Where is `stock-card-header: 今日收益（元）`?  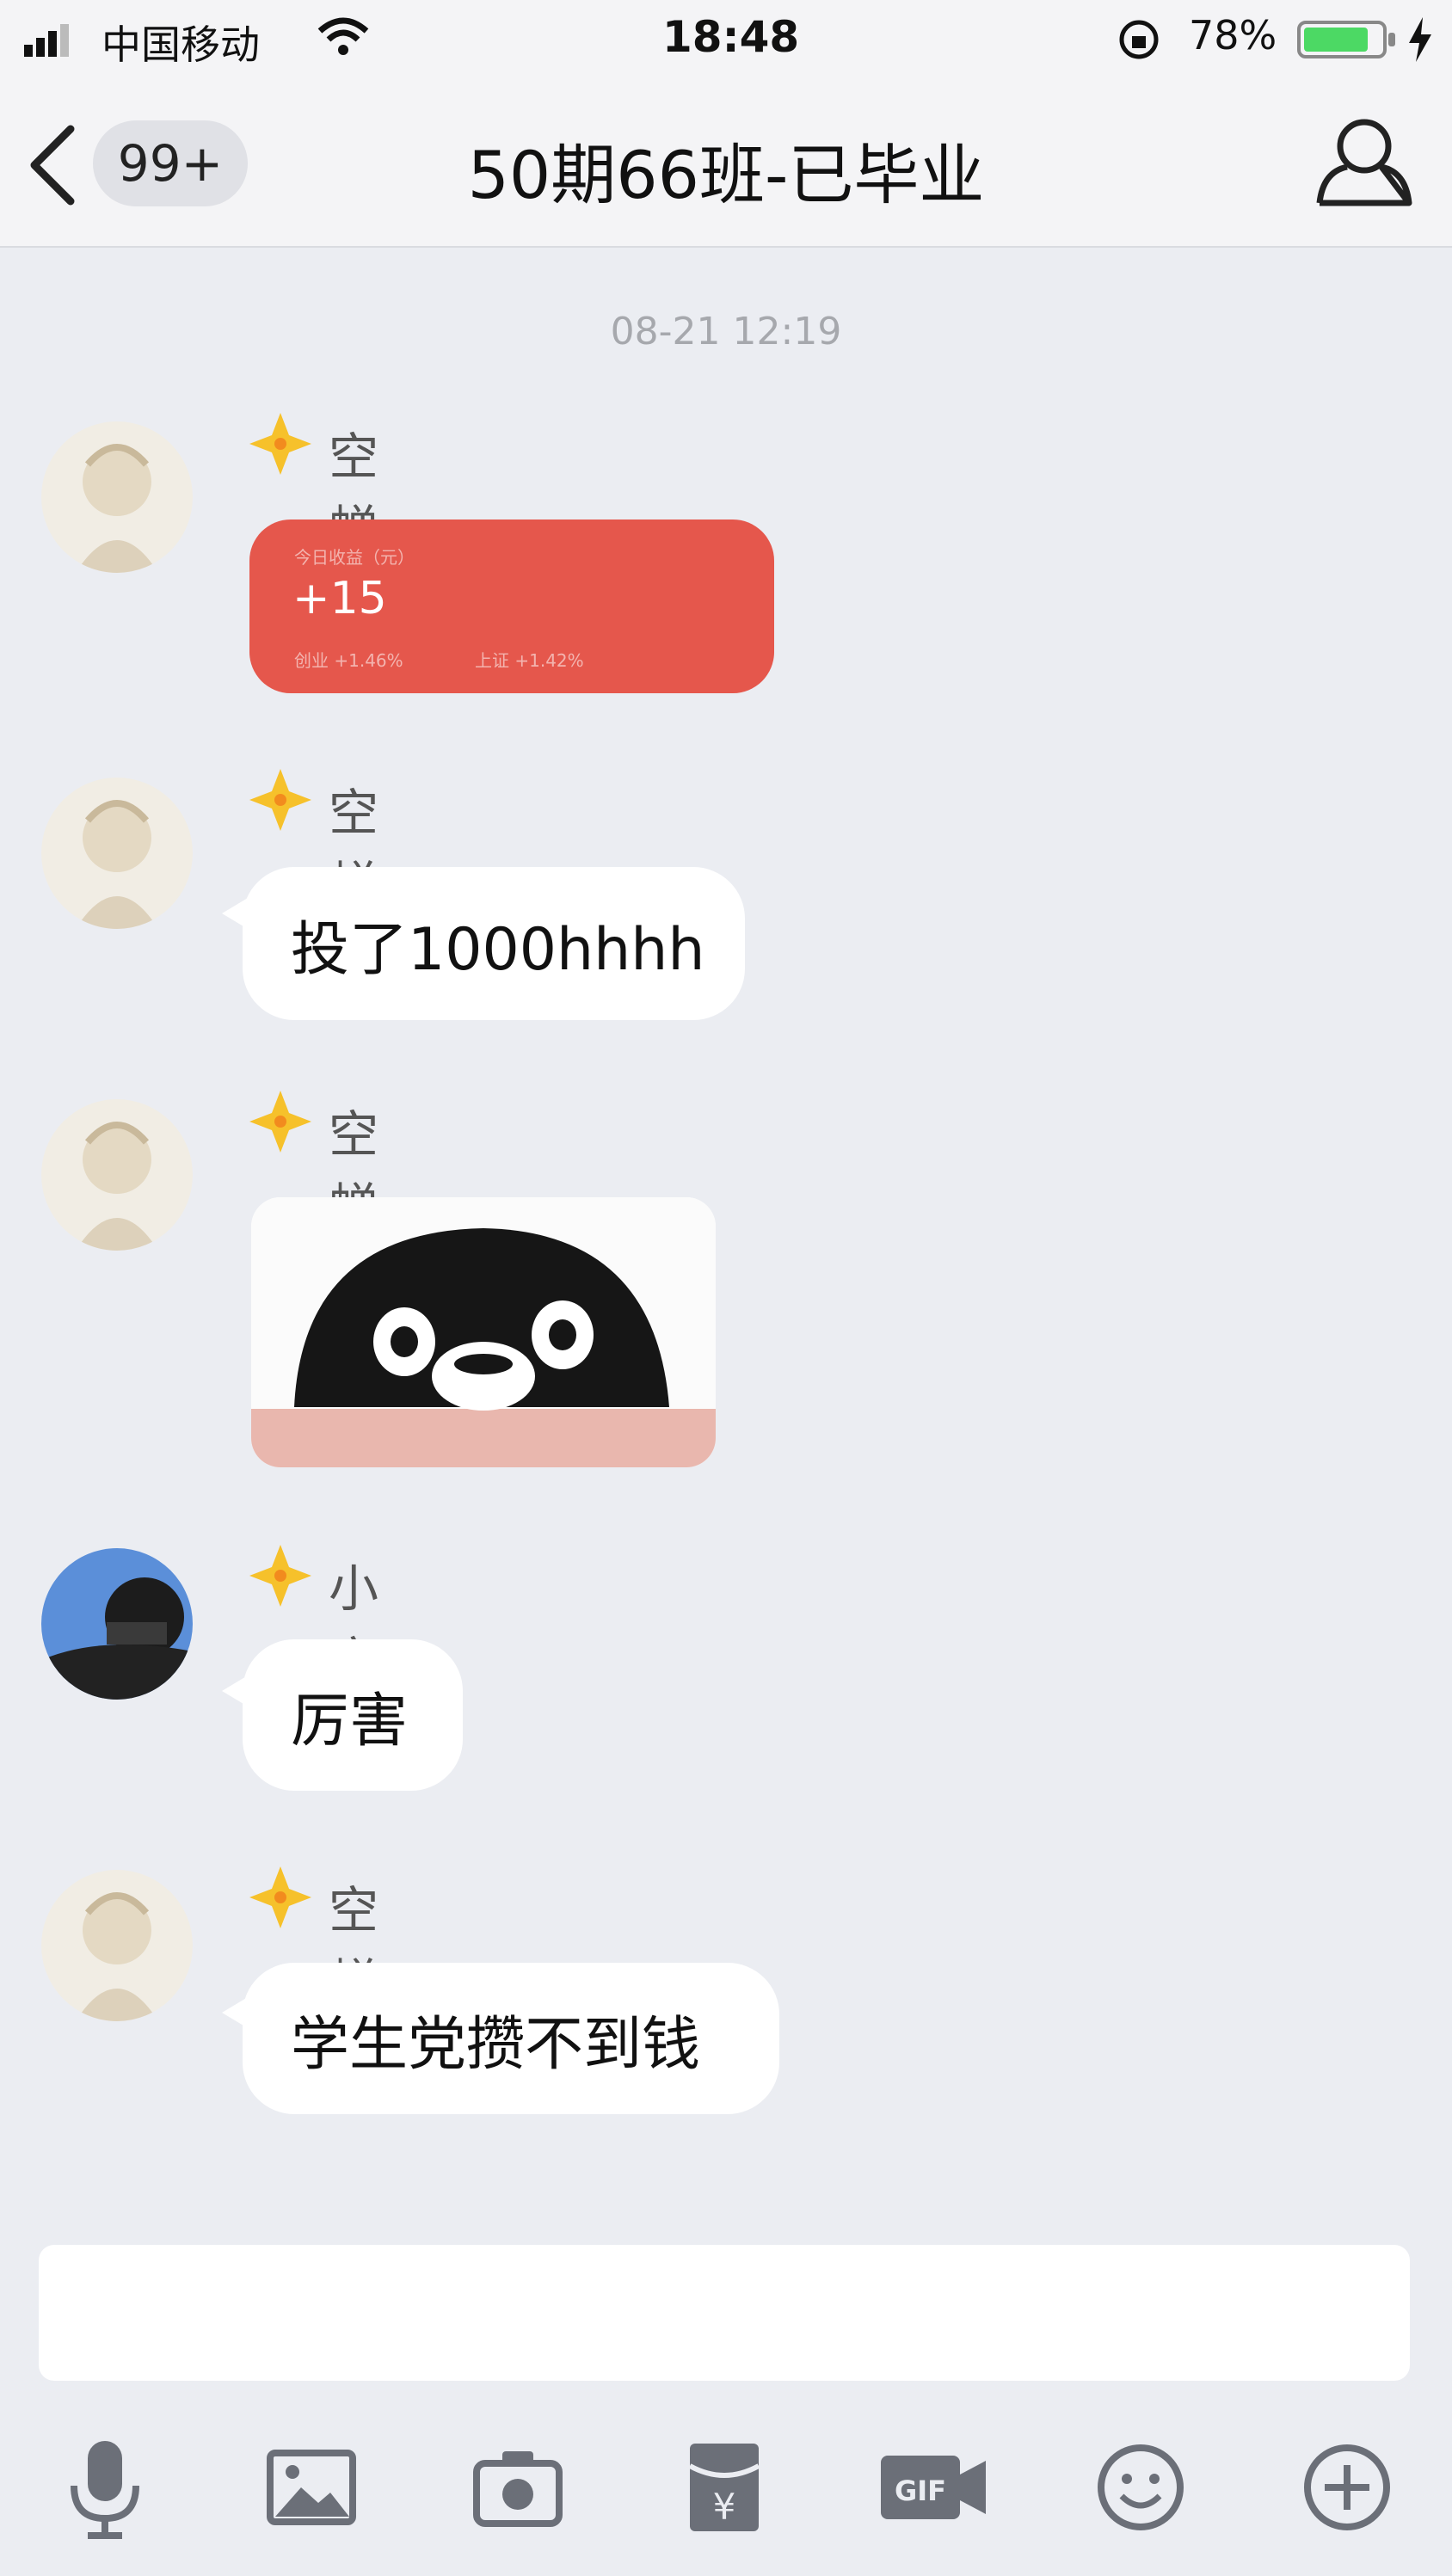 stock-card-header: 今日收益（元） is located at coordinates (354, 557).